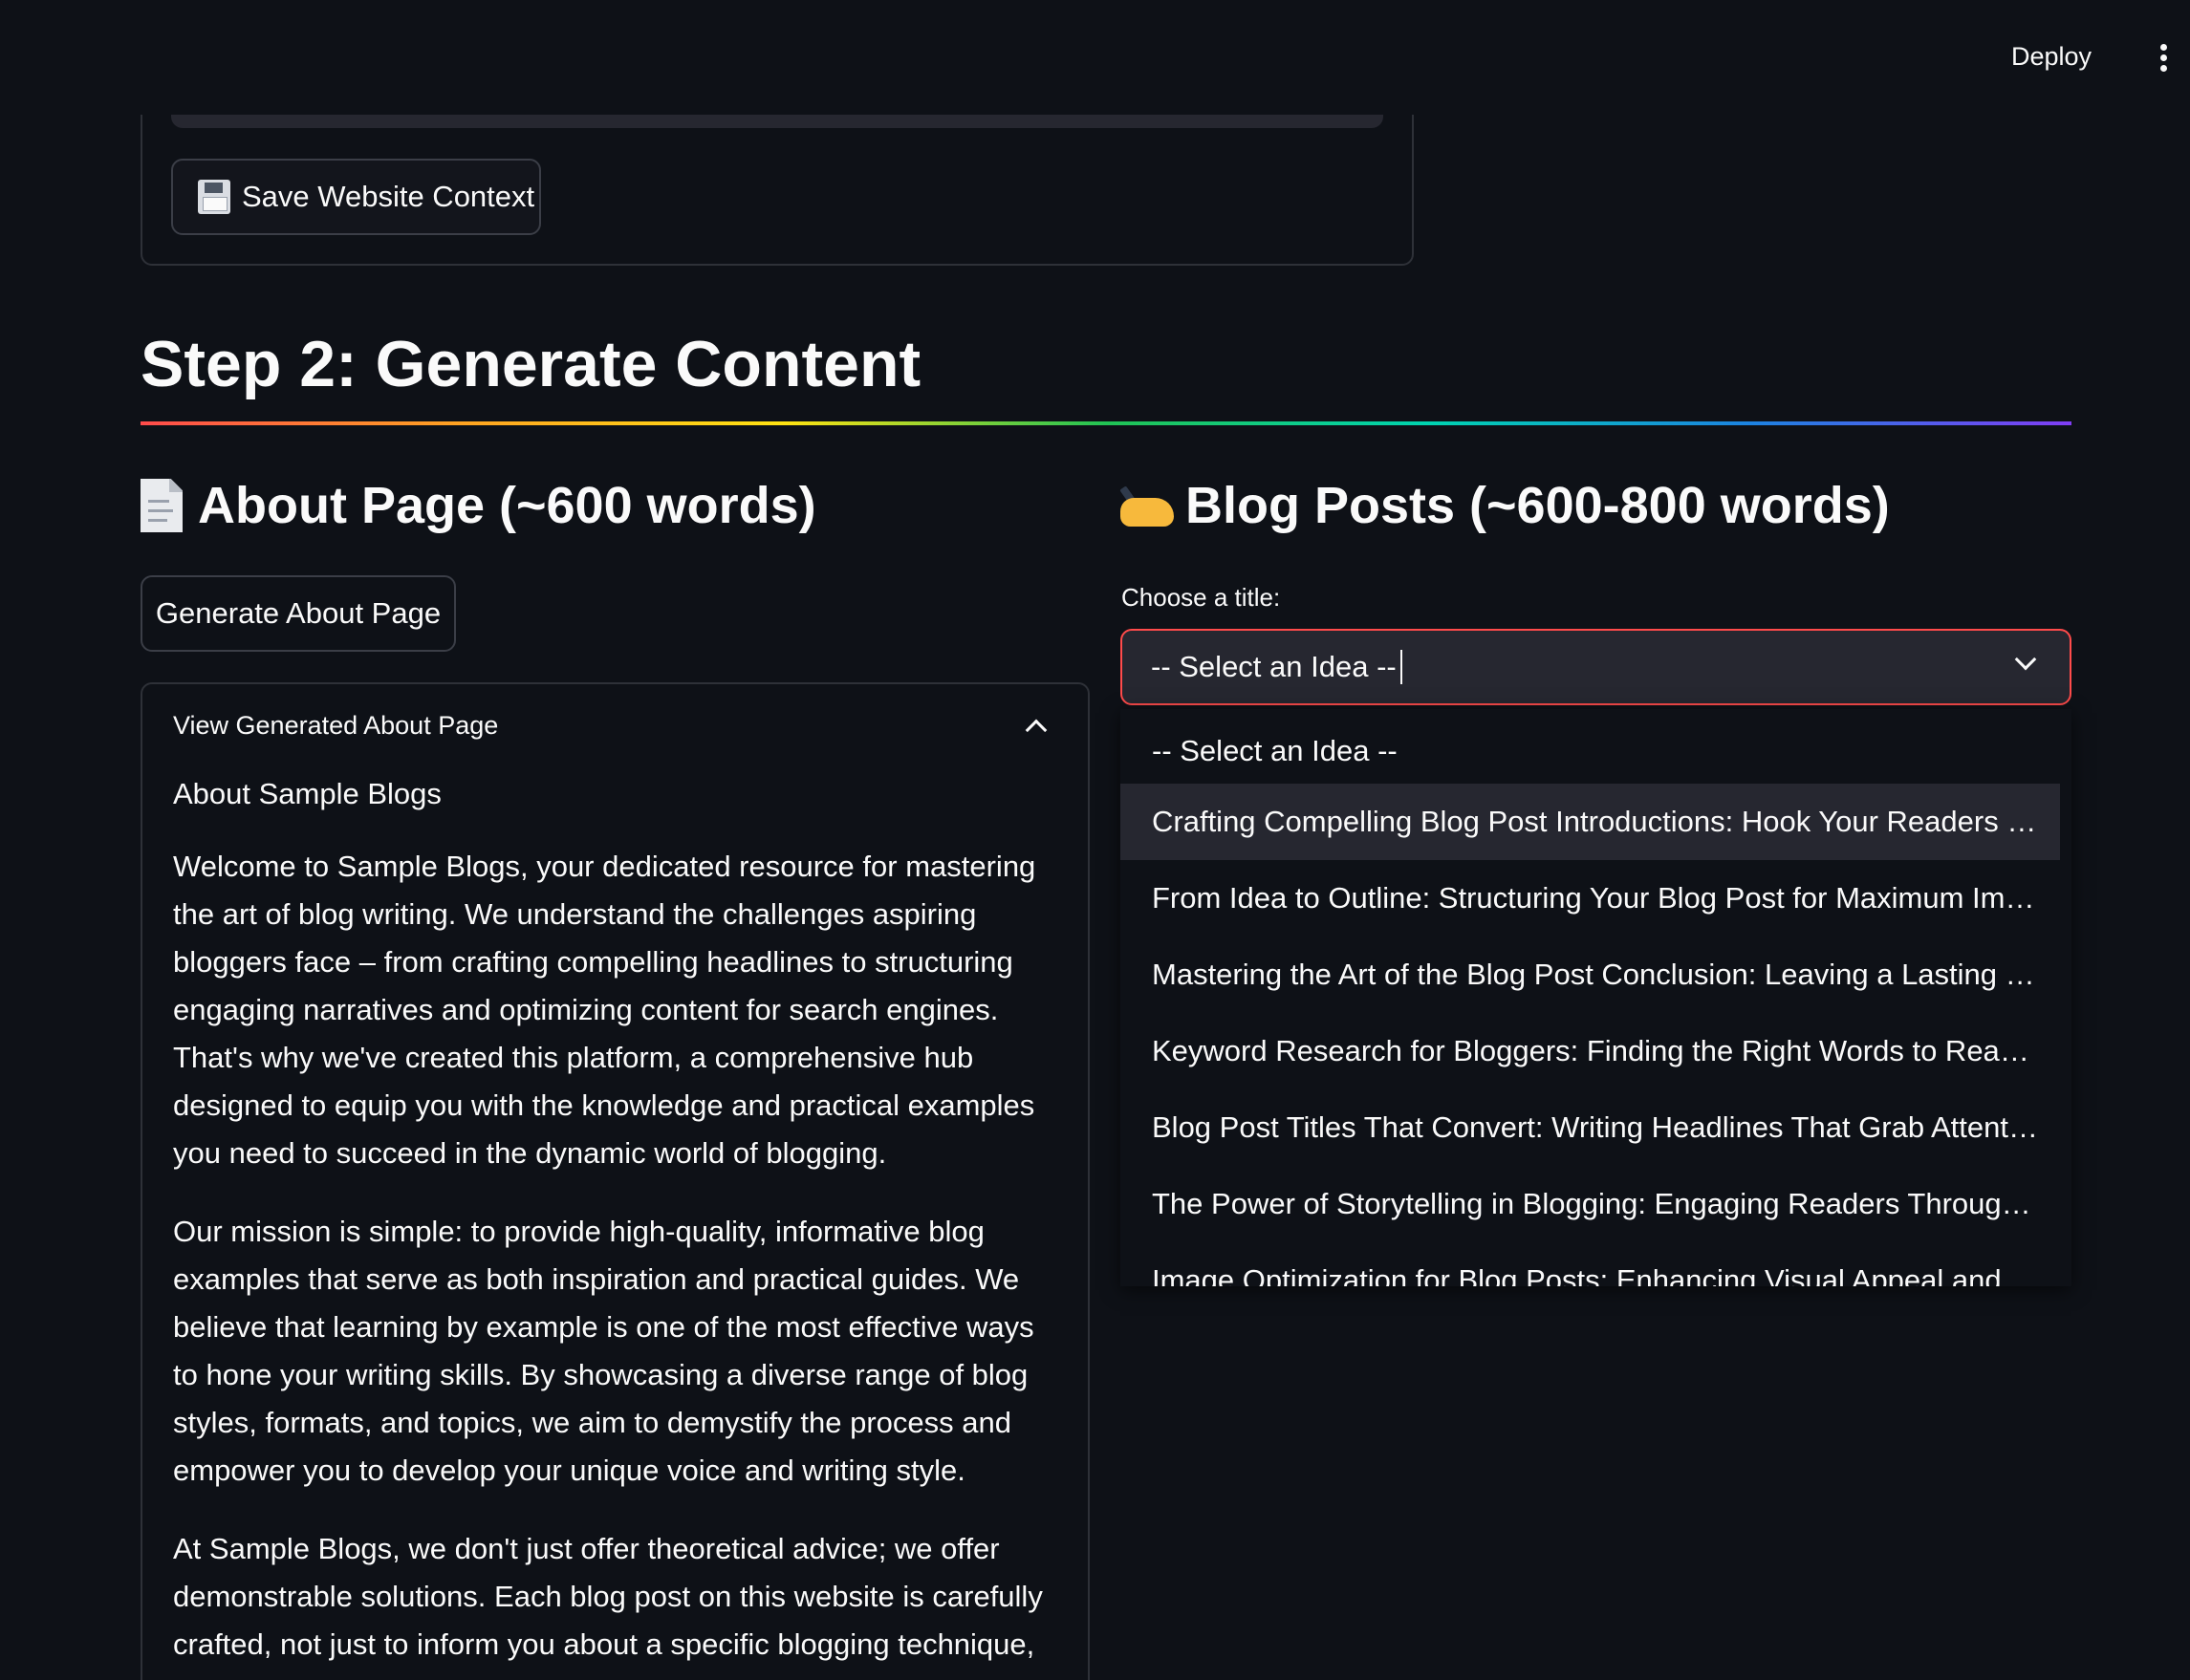  What do you see at coordinates (307, 793) in the screenshot?
I see `about-page-title: About Sample Blogs` at bounding box center [307, 793].